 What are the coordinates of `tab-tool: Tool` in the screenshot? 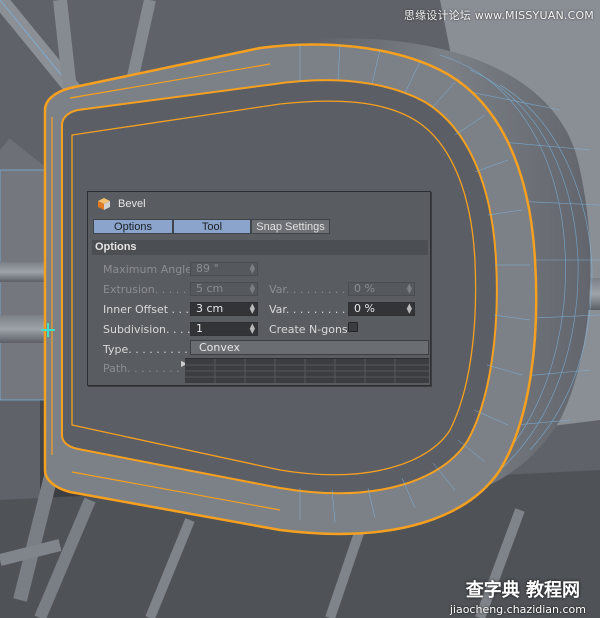 It's located at (212, 226).